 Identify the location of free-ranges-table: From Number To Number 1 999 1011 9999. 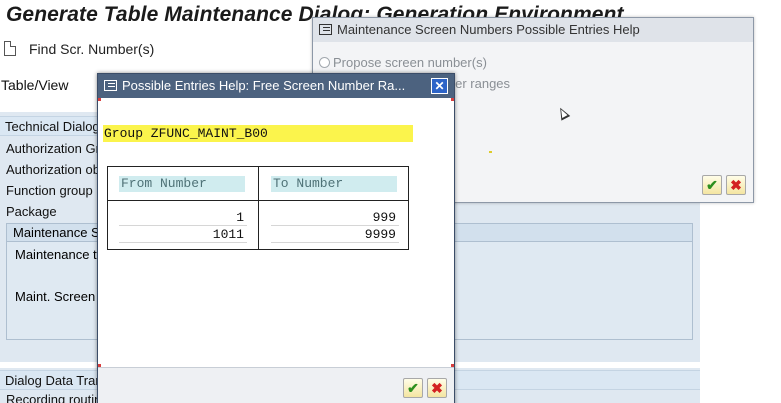
(258, 208).